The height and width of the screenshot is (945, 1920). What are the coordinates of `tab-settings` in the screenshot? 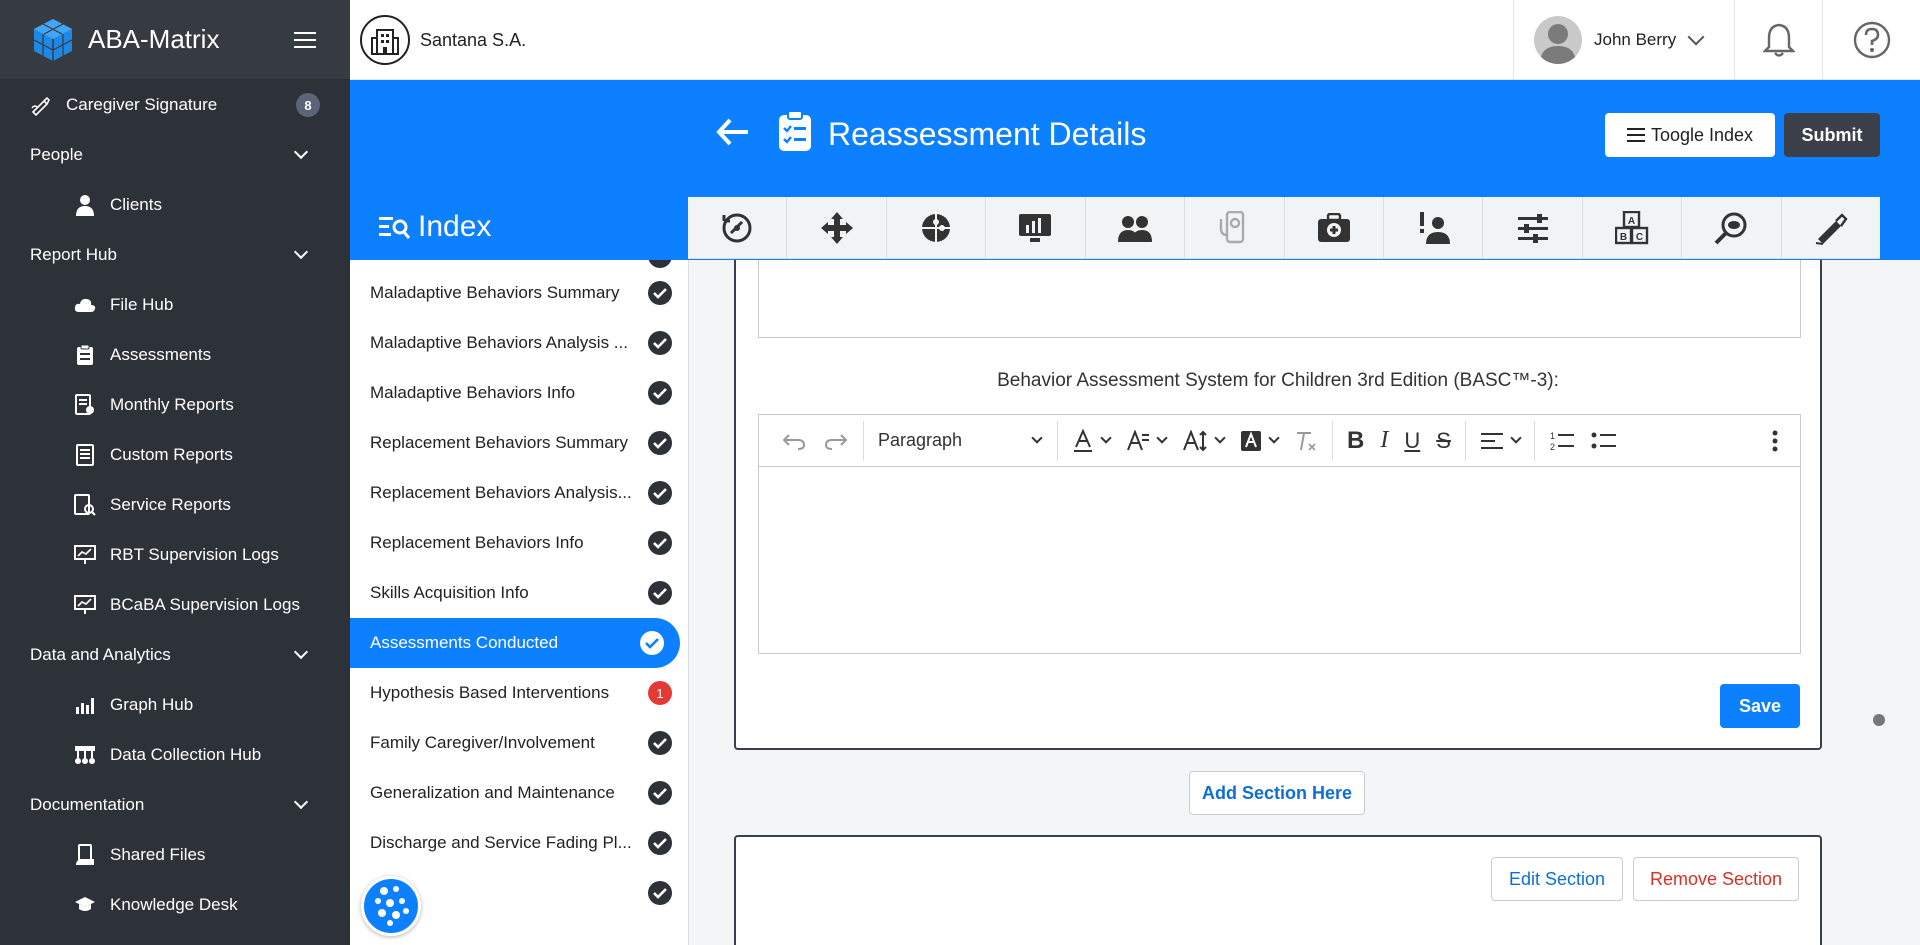 It's located at (1533, 227).